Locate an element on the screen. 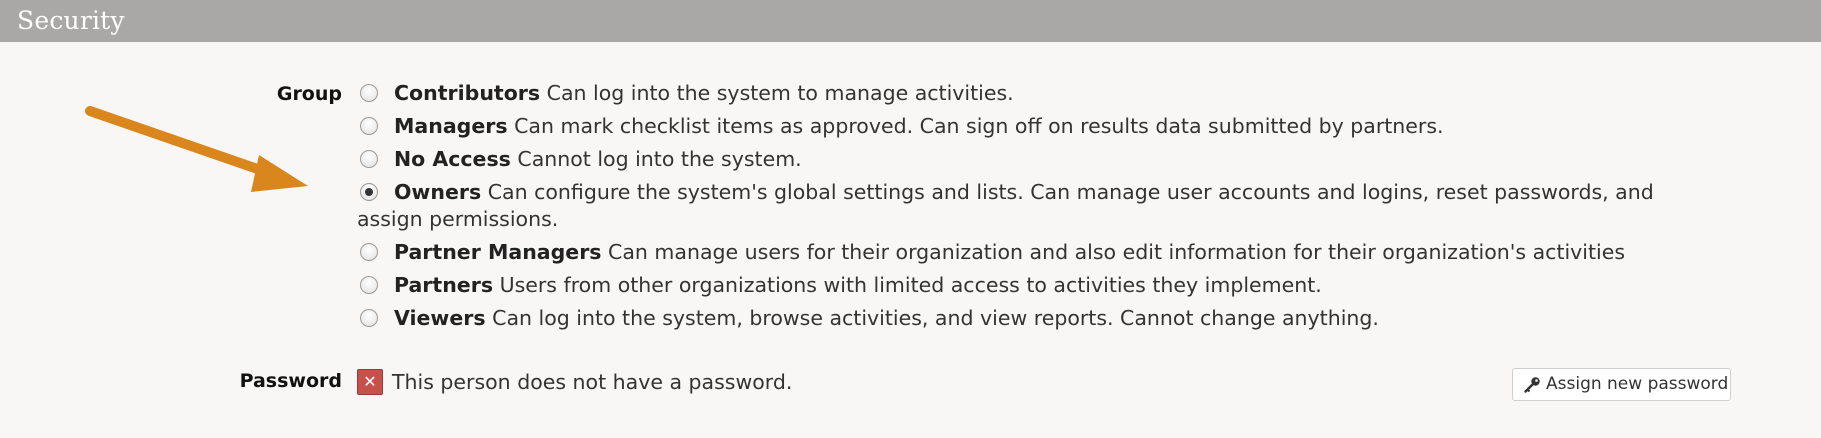 This screenshot has width=1821, height=438. radio-option-name: No Access is located at coordinates (452, 159).